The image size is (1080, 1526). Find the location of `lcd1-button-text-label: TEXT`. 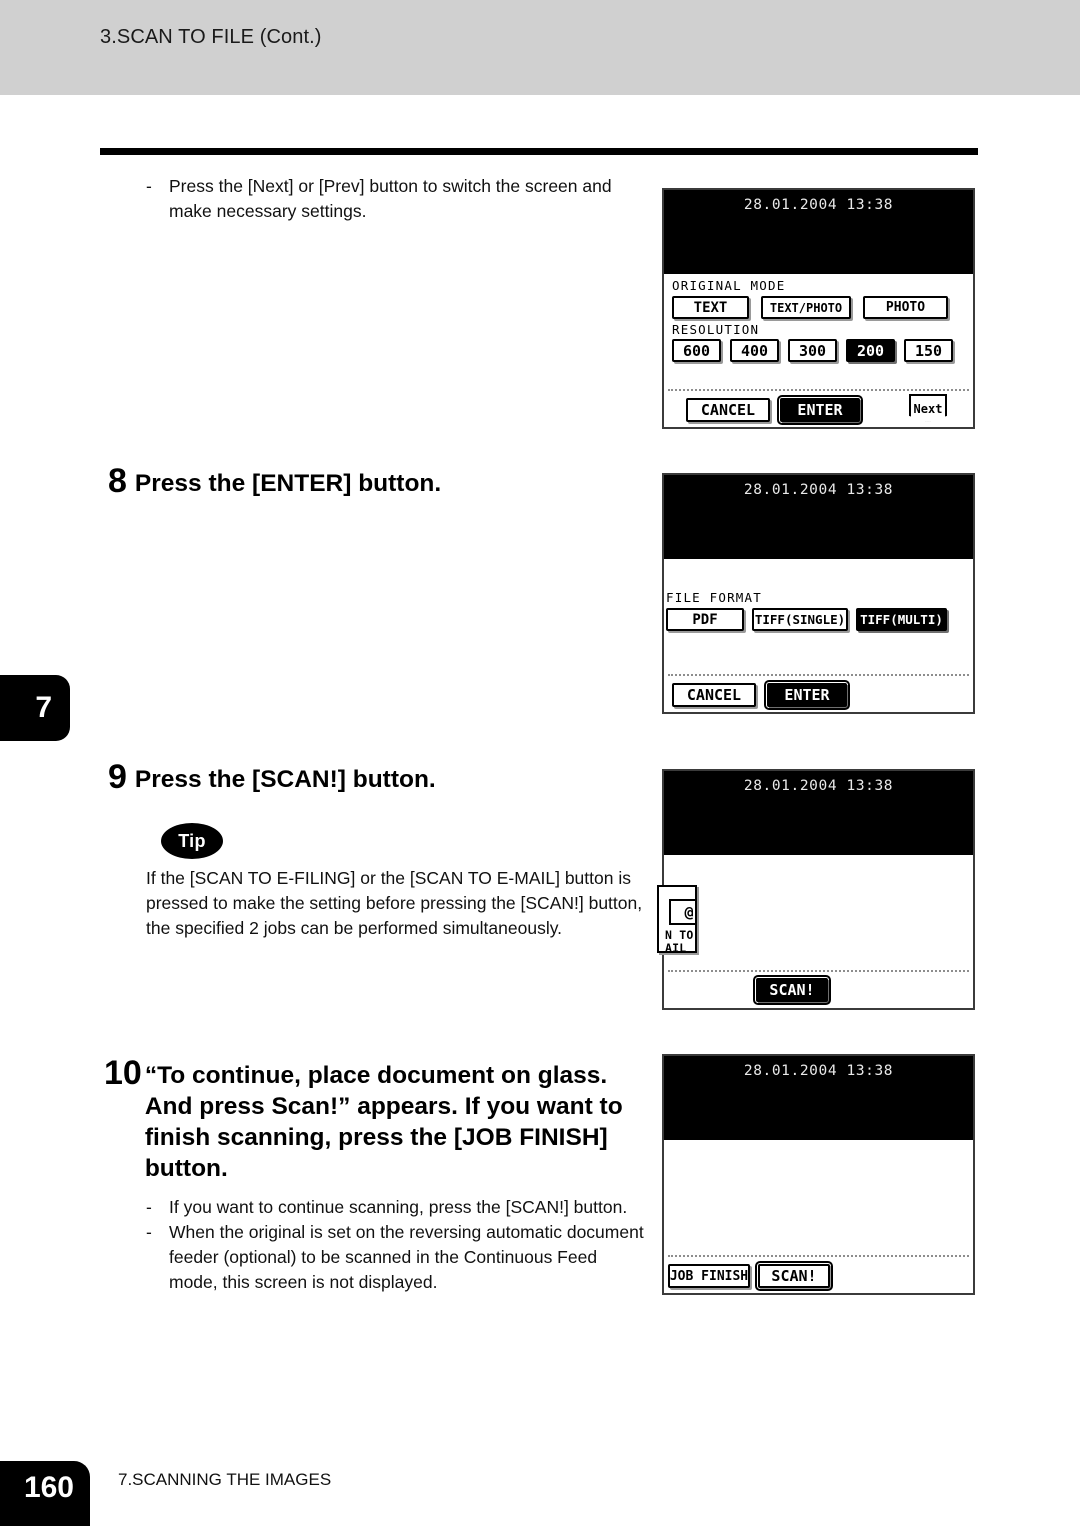

lcd1-button-text-label: TEXT is located at coordinates (710, 307).